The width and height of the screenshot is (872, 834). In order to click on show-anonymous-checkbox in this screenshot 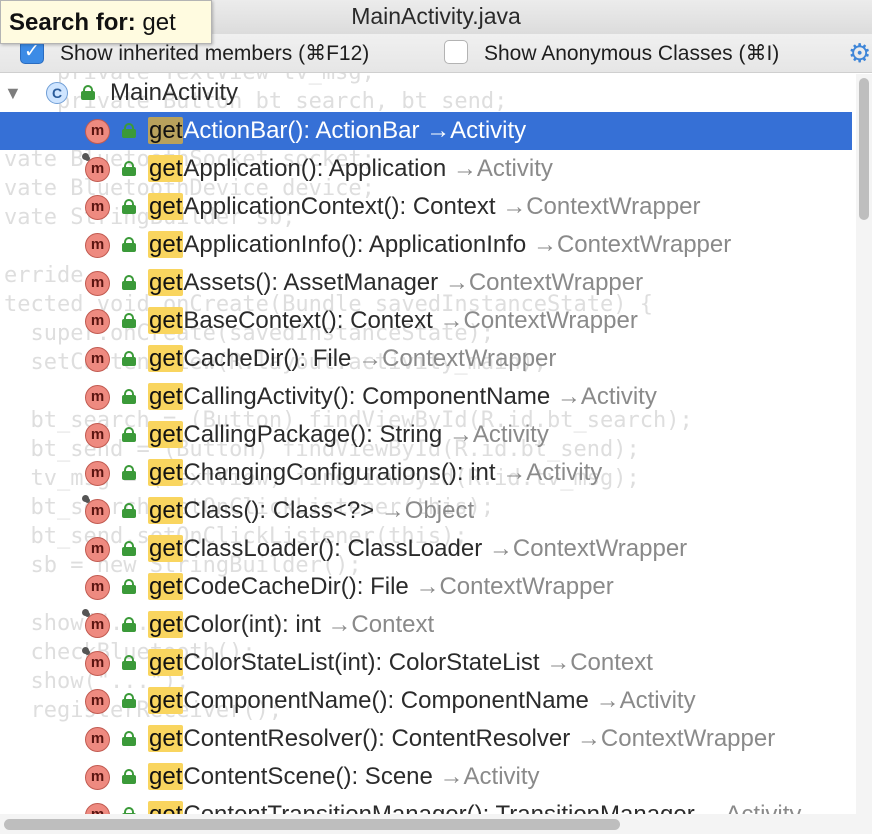, I will do `click(456, 52)`.